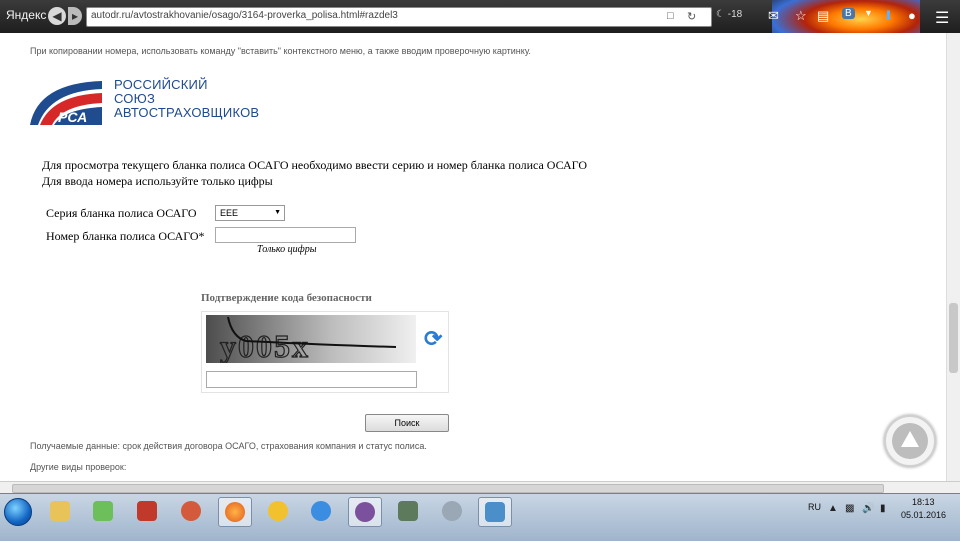 The height and width of the screenshot is (541, 960). I want to click on satellite-icon, so click(408, 511).